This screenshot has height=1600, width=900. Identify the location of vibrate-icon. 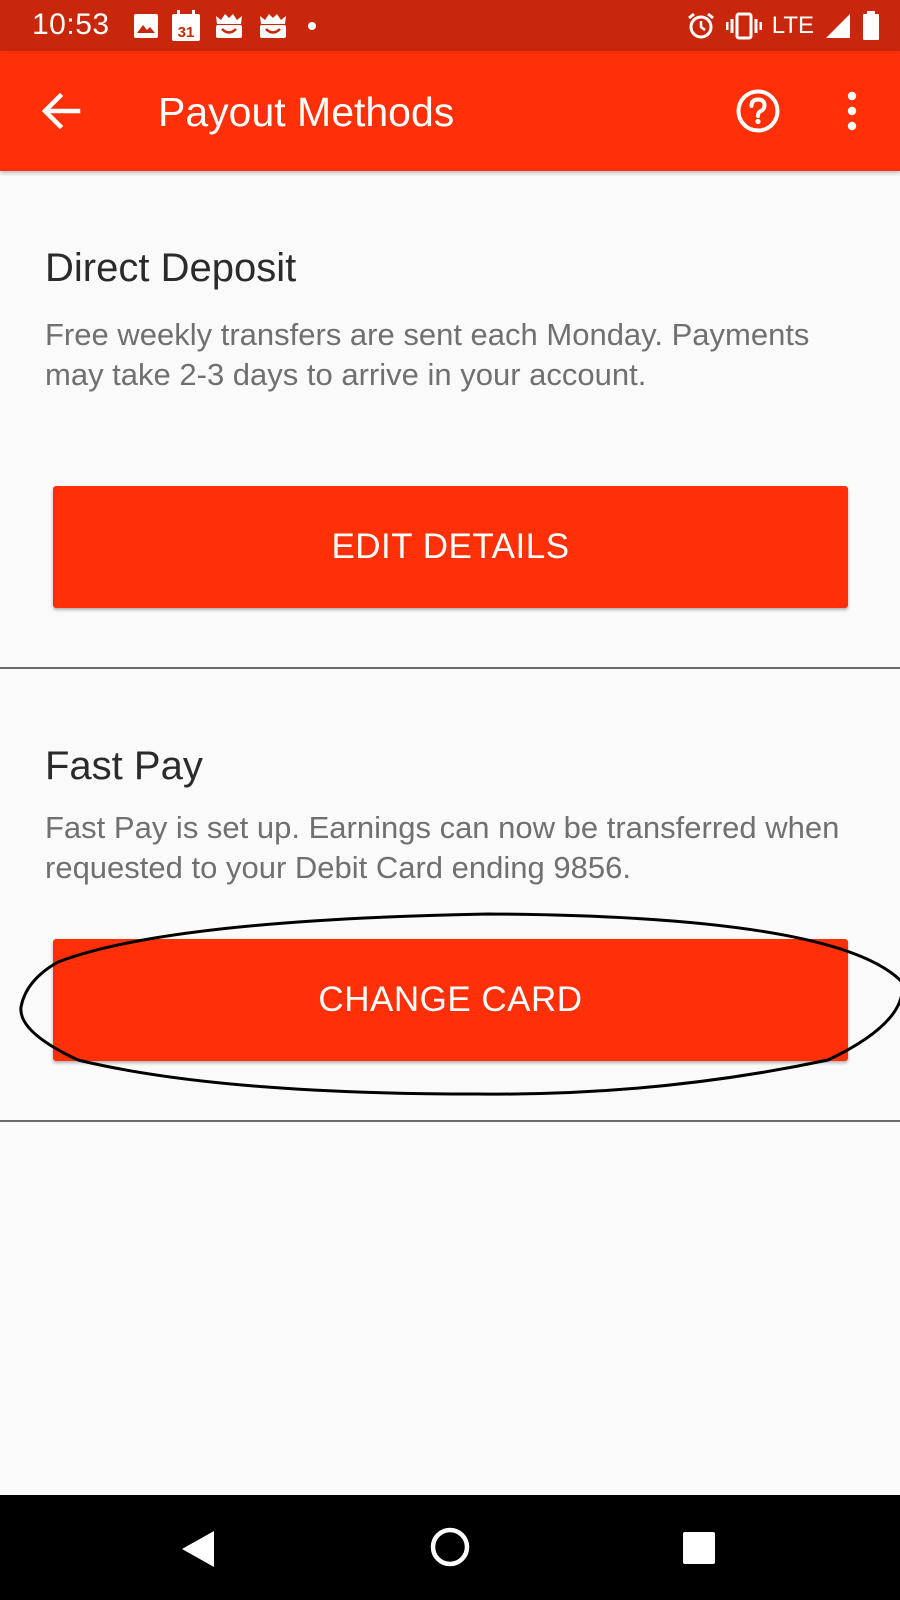
(743, 26).